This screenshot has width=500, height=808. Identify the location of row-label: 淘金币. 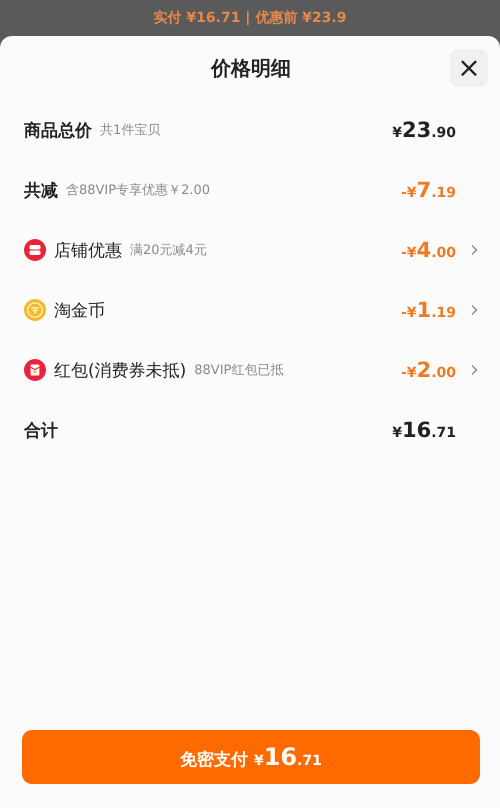
(79, 311).